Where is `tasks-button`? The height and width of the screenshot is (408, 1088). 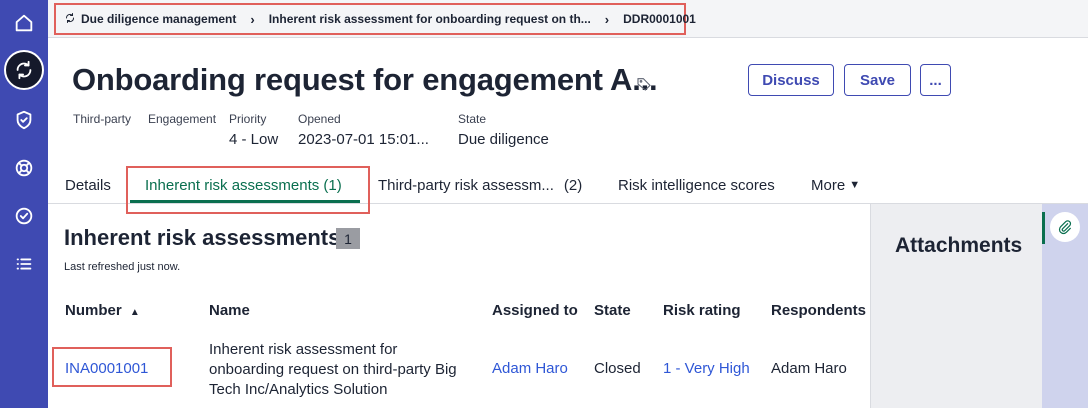 tasks-button is located at coordinates (24, 216).